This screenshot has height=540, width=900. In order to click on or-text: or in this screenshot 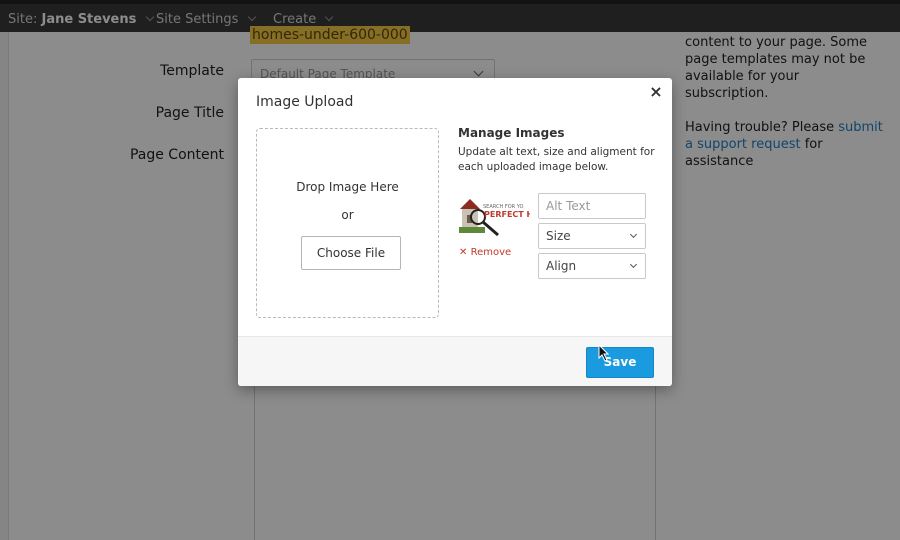, I will do `click(347, 215)`.